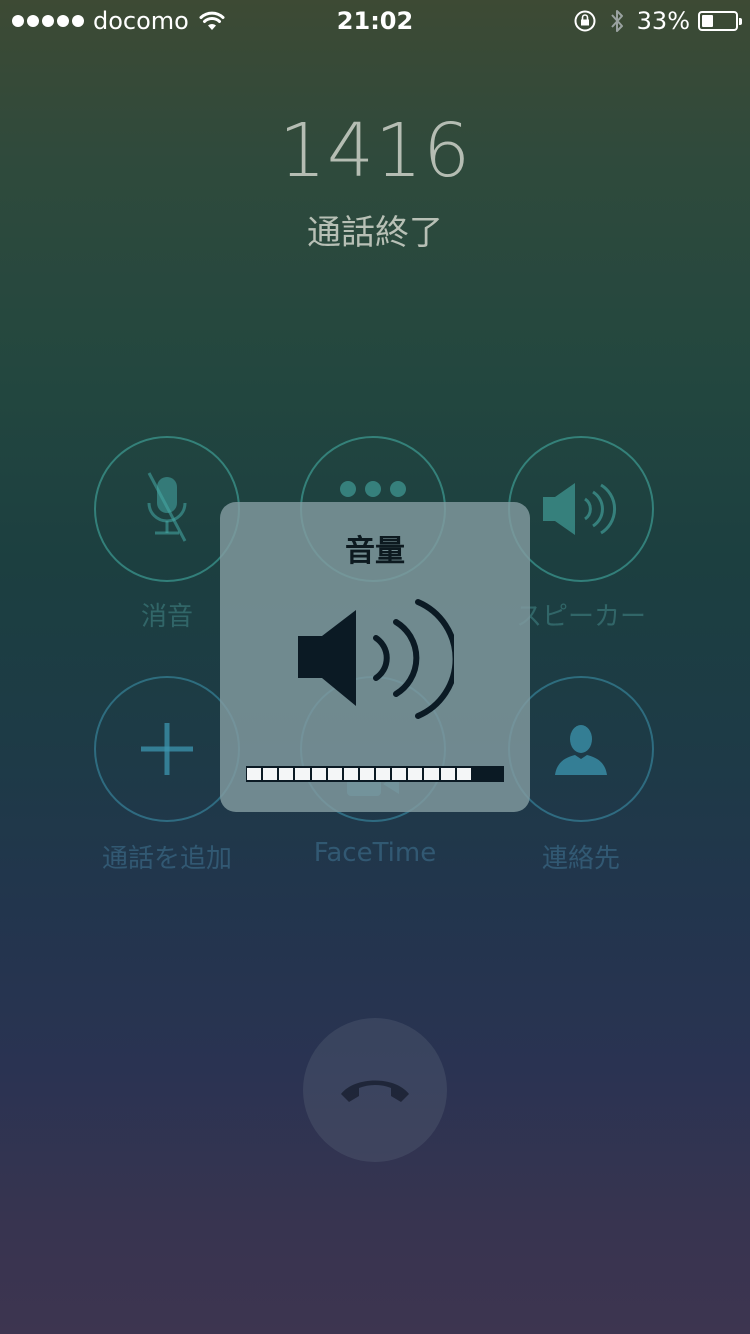 The image size is (750, 1334). What do you see at coordinates (166, 859) in the screenshot?
I see `add-call-label: 通話を追加` at bounding box center [166, 859].